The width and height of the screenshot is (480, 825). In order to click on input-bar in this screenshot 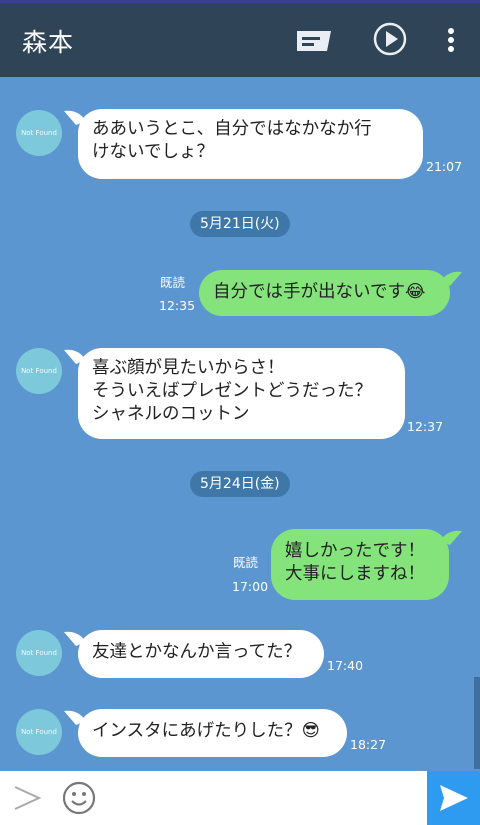, I will do `click(240, 798)`.